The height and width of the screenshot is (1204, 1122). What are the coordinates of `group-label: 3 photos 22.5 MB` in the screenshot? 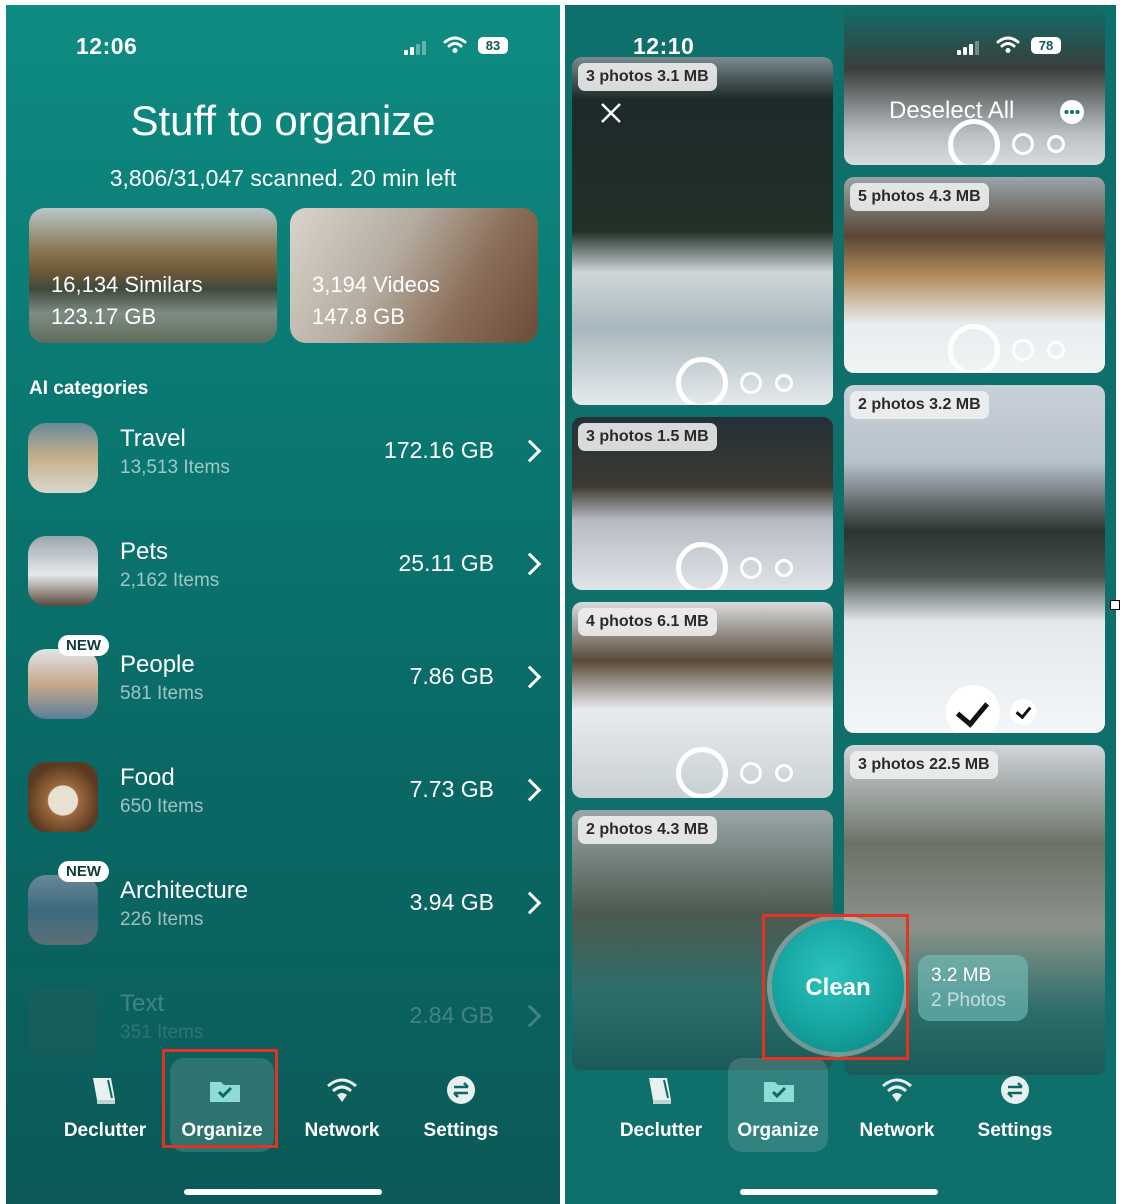 It's located at (924, 765).